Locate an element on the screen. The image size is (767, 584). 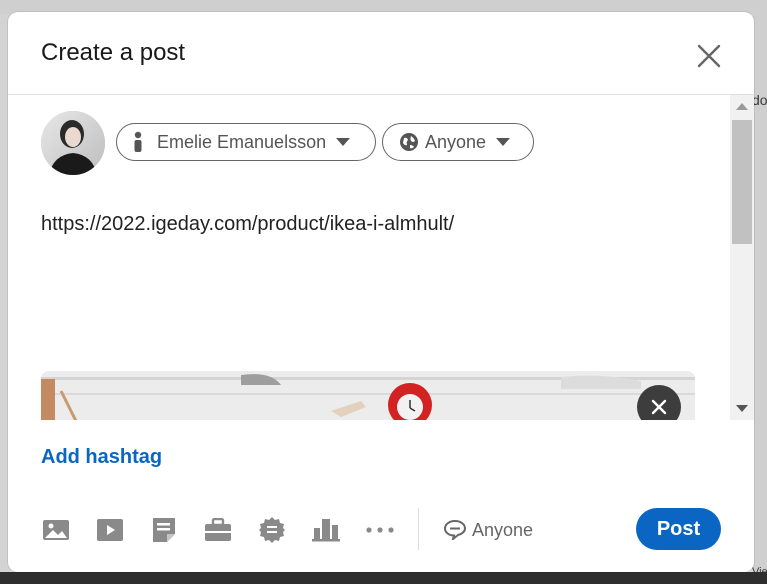
photo-icon is located at coordinates (56, 530).